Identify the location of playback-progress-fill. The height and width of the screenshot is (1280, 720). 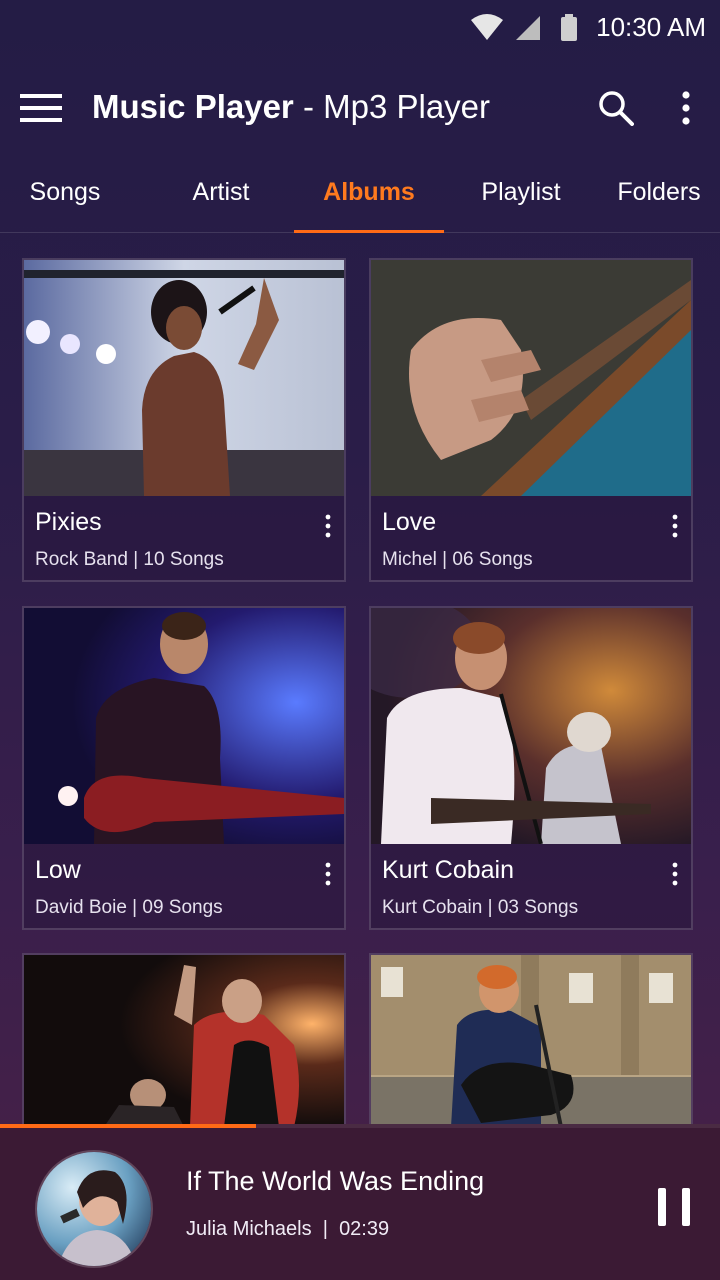
(128, 1126).